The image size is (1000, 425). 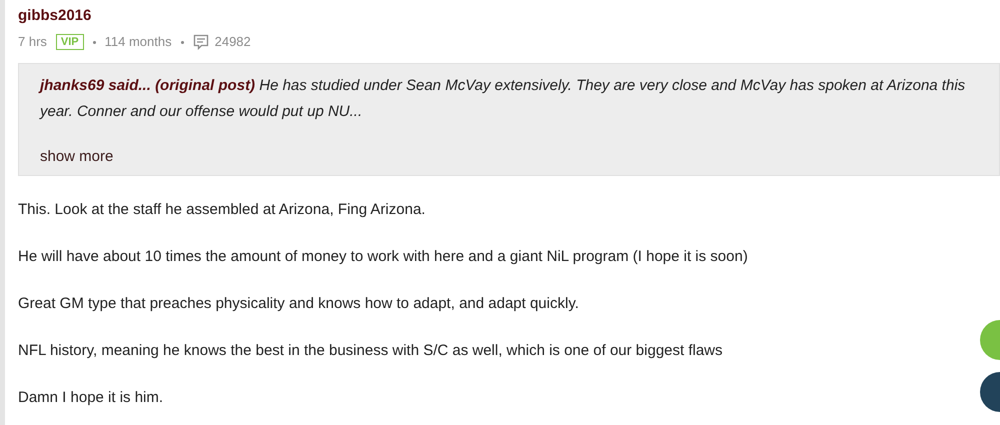 I want to click on show-more-link: show more, so click(x=77, y=157).